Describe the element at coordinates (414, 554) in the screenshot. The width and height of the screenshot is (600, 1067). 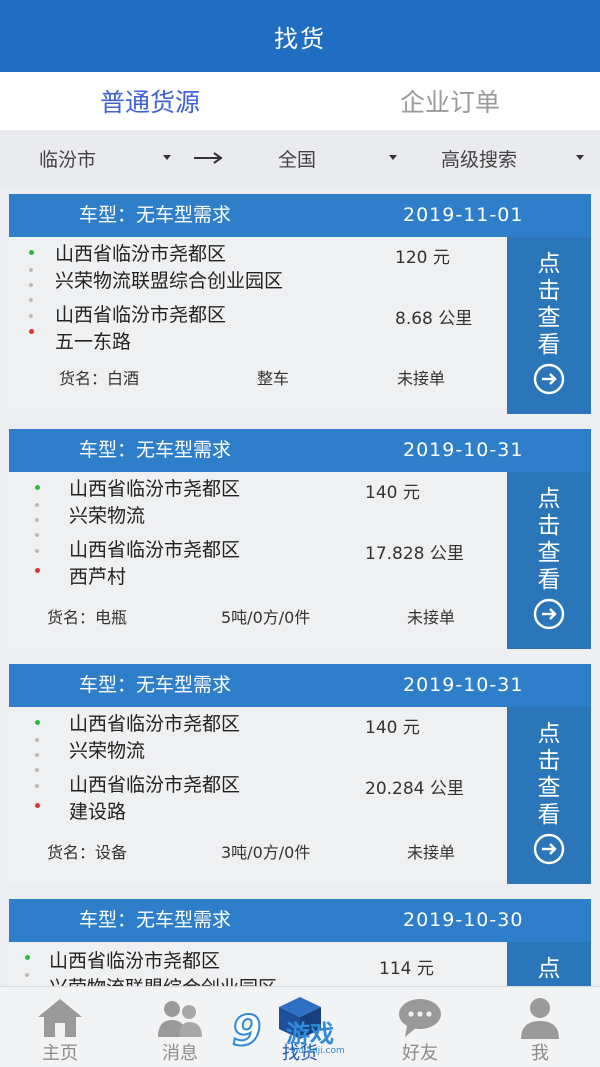
I see `route-distance: 17.828 公里` at that location.